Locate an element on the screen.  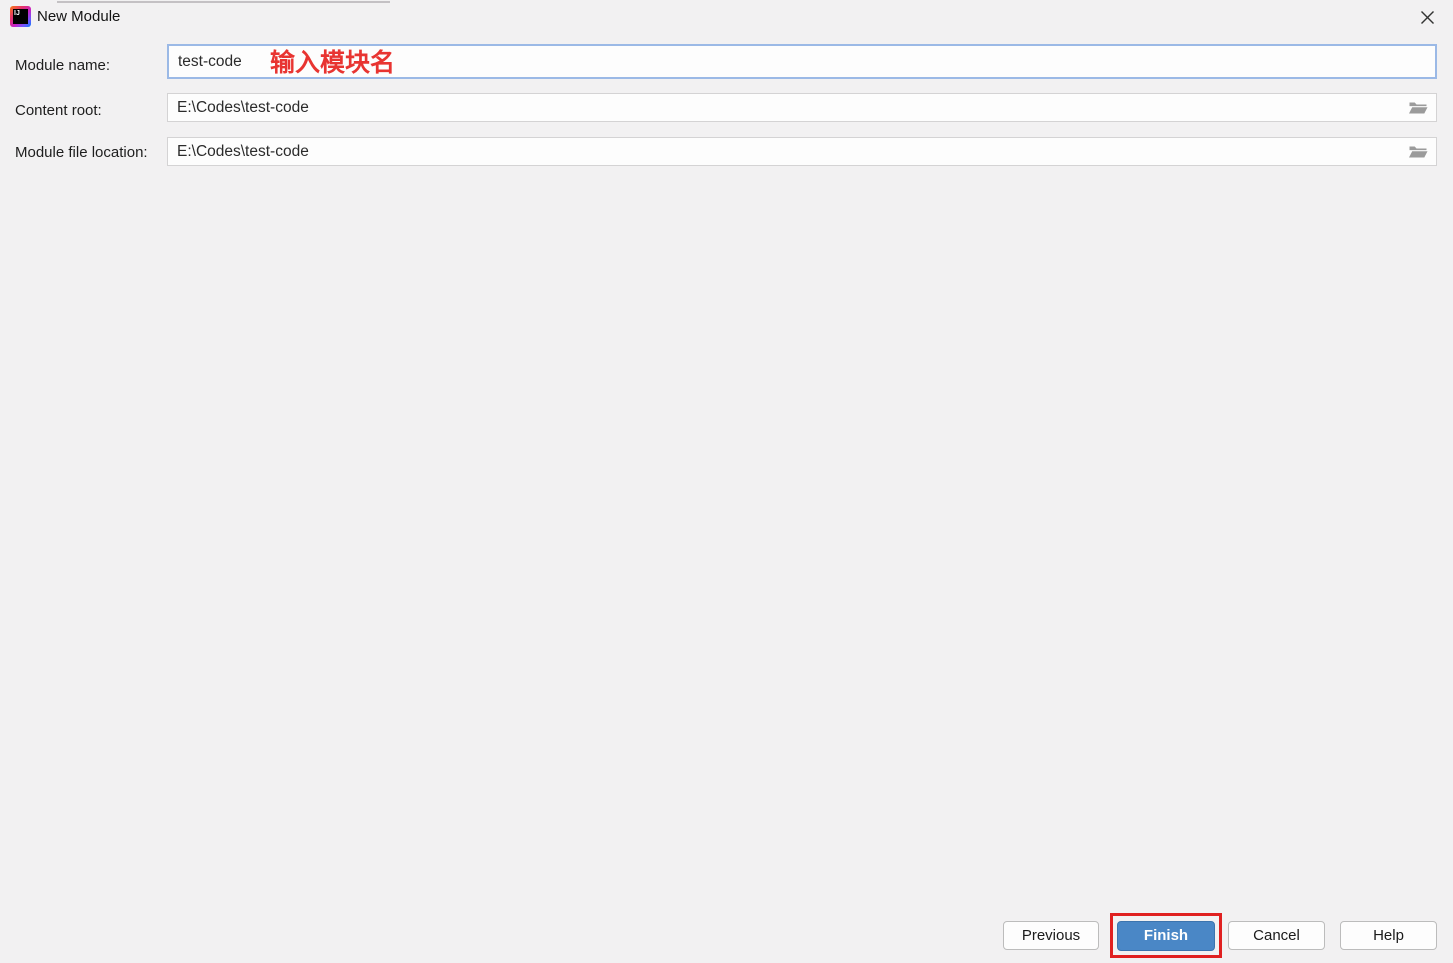
module-file-location-browse-button is located at coordinates (1420, 151).